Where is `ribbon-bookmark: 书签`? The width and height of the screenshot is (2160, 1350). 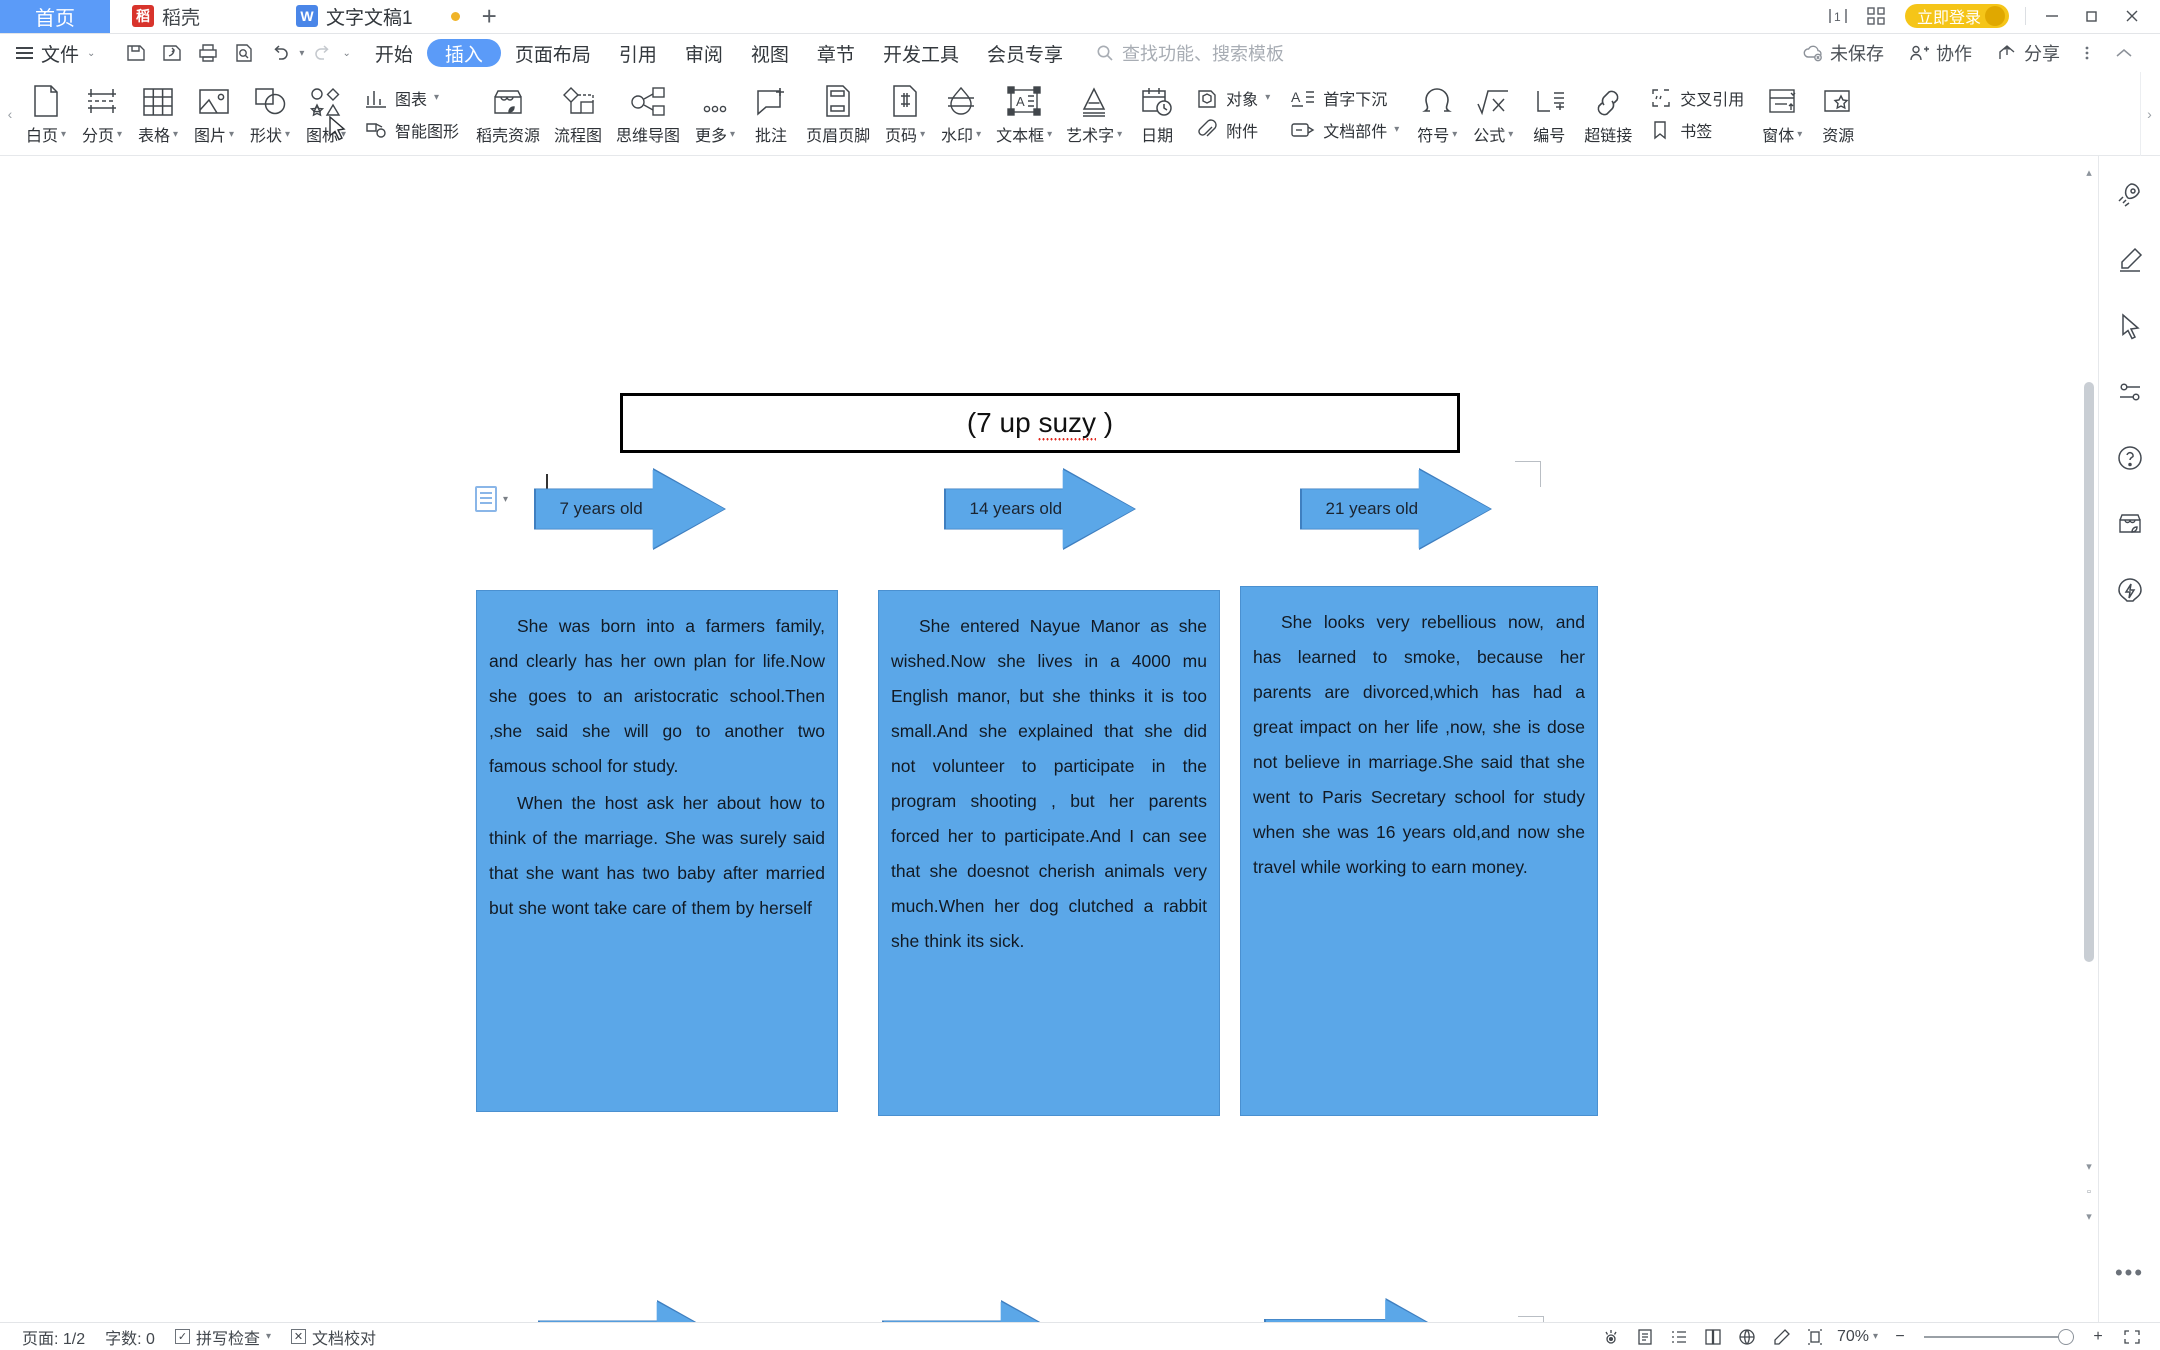 ribbon-bookmark: 书签 is located at coordinates (1696, 130).